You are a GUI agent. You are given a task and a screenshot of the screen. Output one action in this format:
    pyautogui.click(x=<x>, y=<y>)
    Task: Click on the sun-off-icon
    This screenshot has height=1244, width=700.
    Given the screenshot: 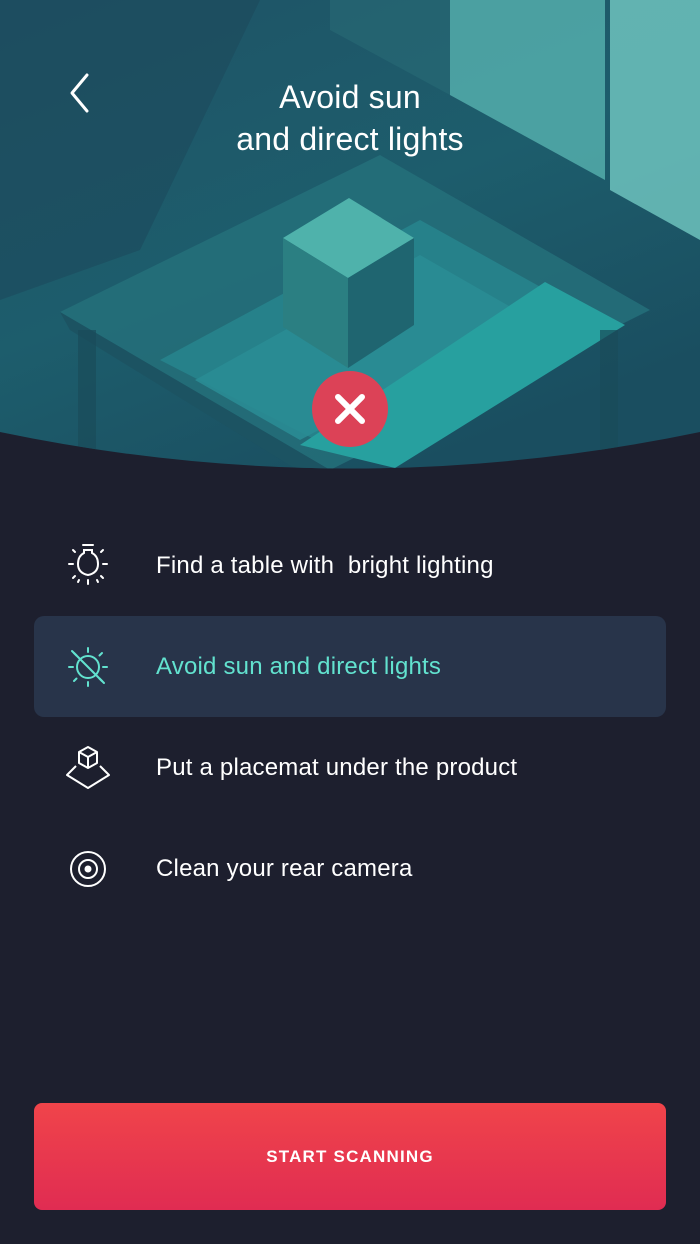 What is the action you would take?
    pyautogui.click(x=88, y=667)
    